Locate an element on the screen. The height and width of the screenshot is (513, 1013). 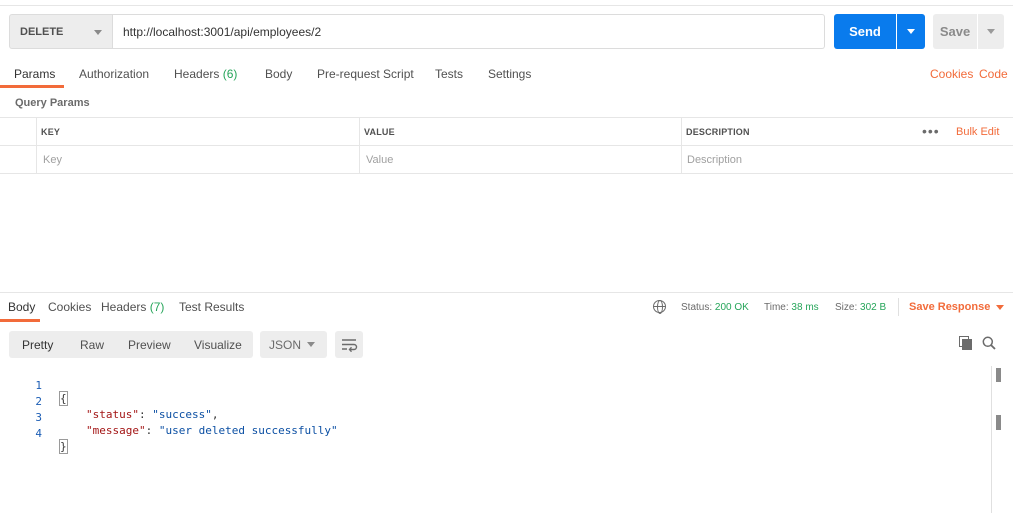
json-key: "status" is located at coordinates (112, 414).